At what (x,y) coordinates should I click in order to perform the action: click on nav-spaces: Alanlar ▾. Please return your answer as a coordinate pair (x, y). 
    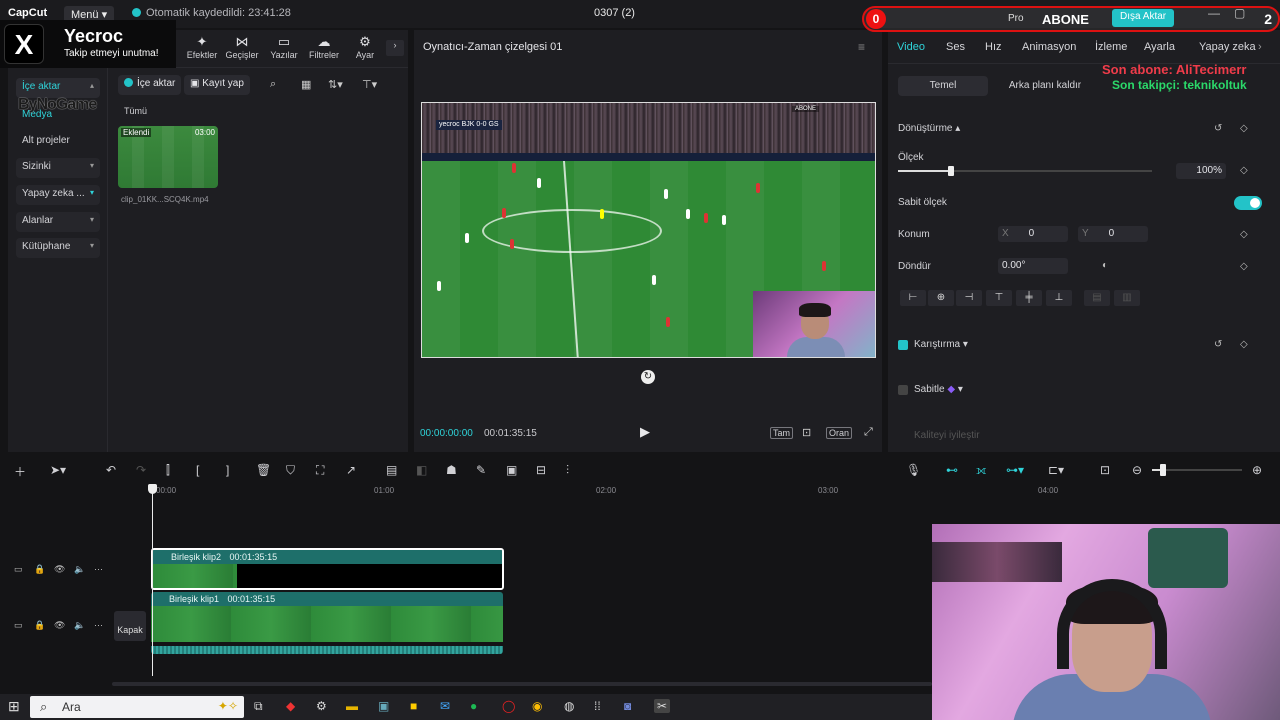
    Looking at the image, I should click on (58, 222).